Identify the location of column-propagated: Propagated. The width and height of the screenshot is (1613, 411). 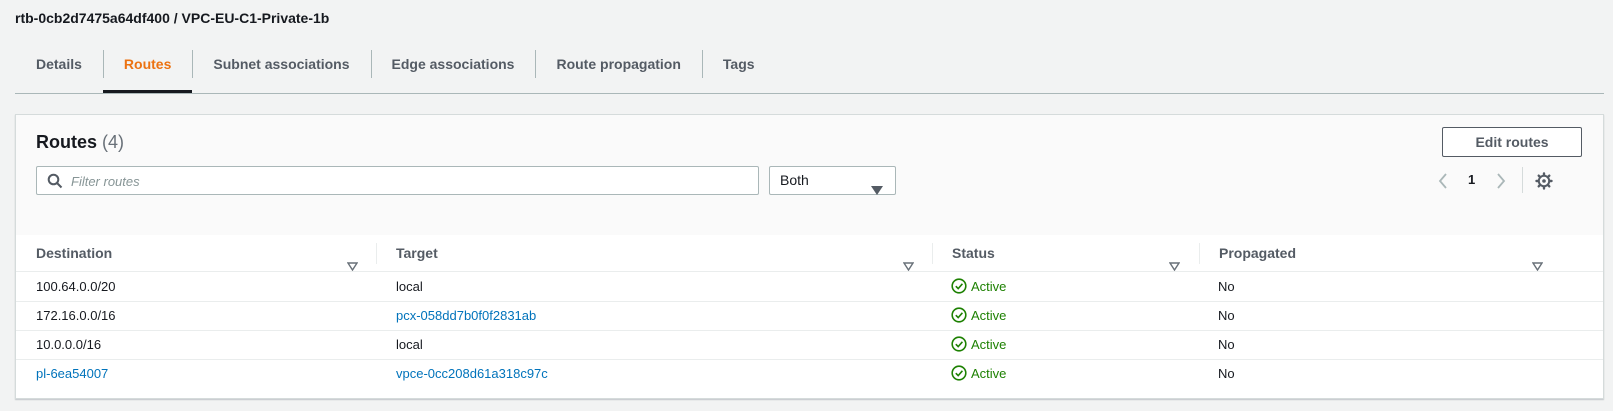
(1394, 253).